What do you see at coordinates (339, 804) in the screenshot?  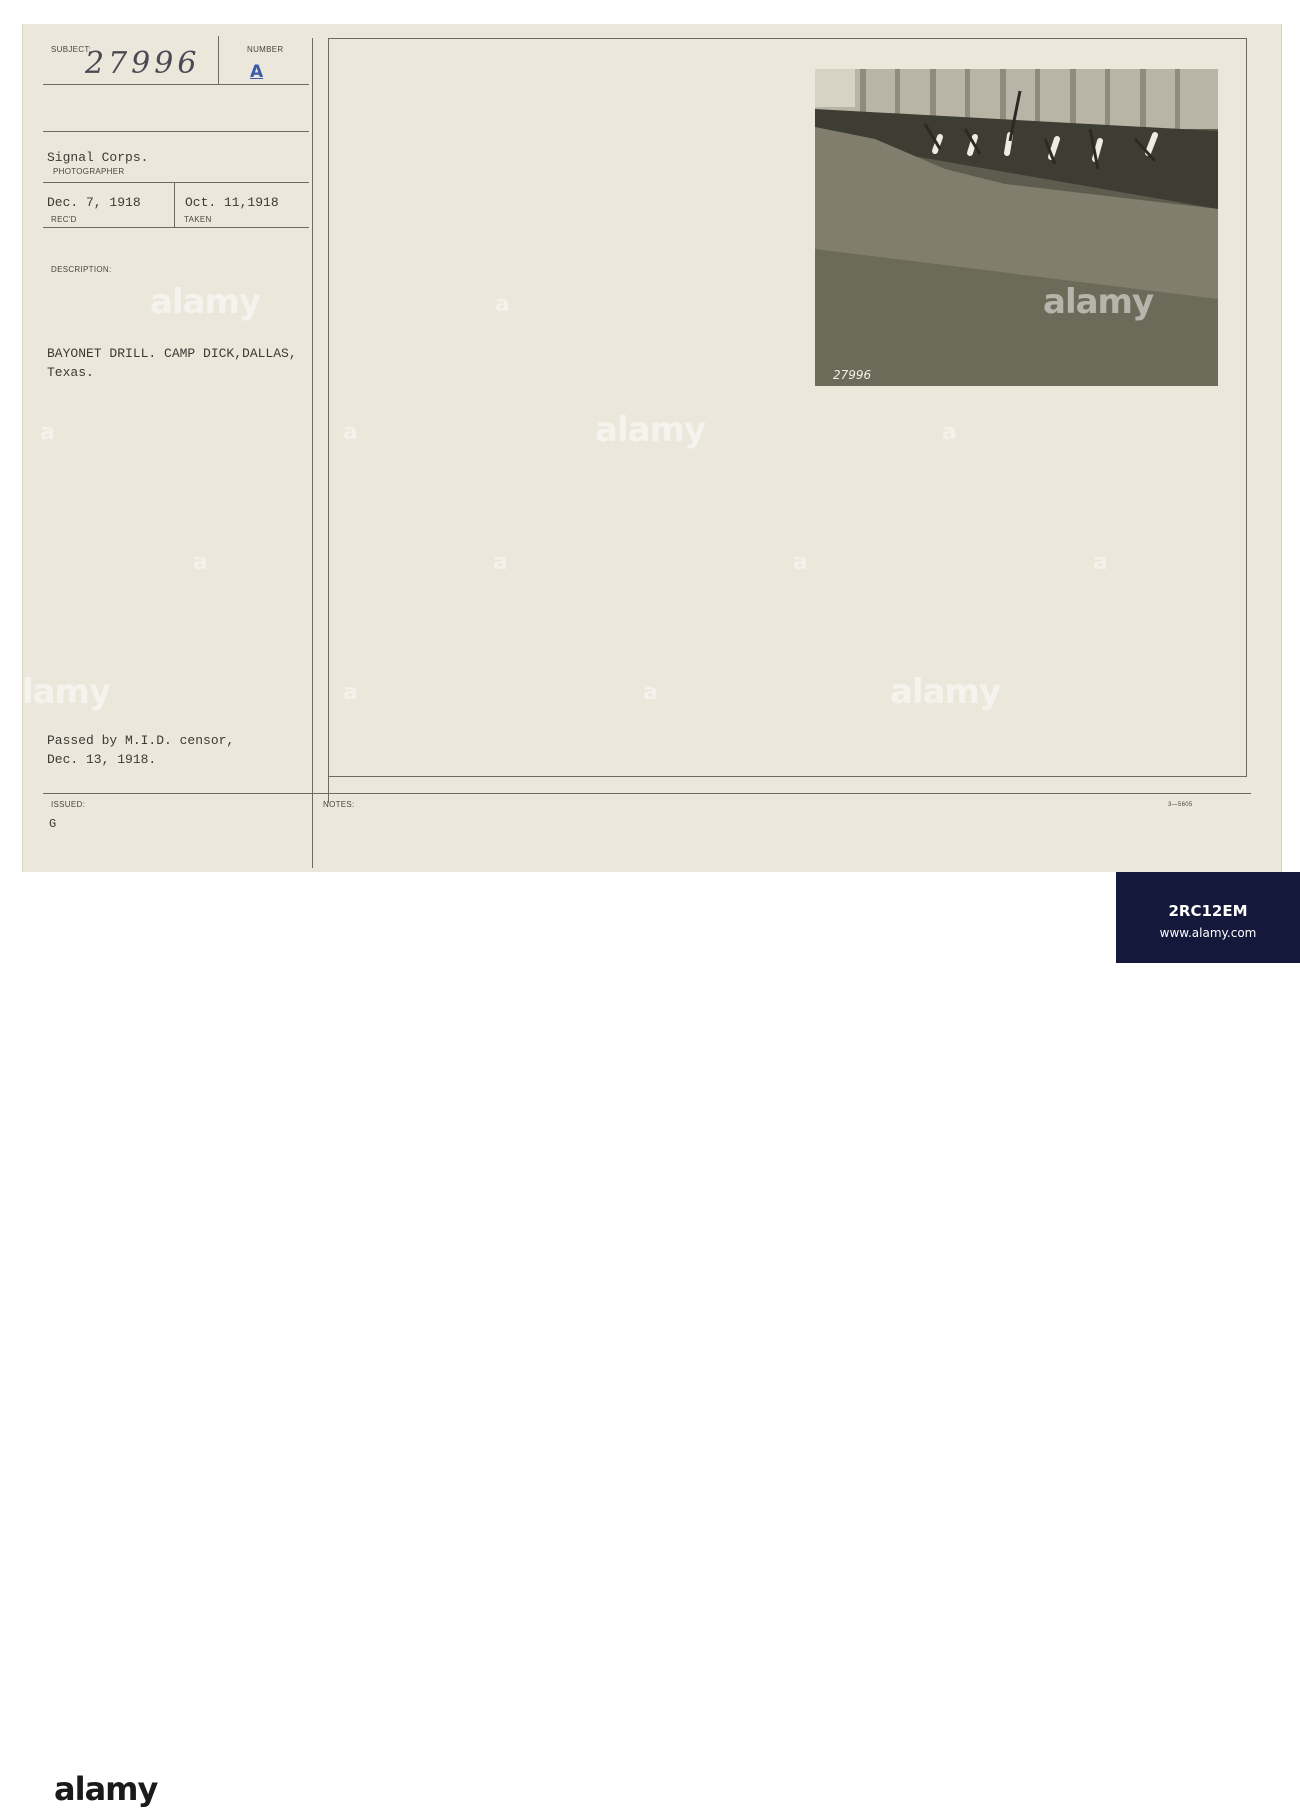 I see `notes-label: NOTES:` at bounding box center [339, 804].